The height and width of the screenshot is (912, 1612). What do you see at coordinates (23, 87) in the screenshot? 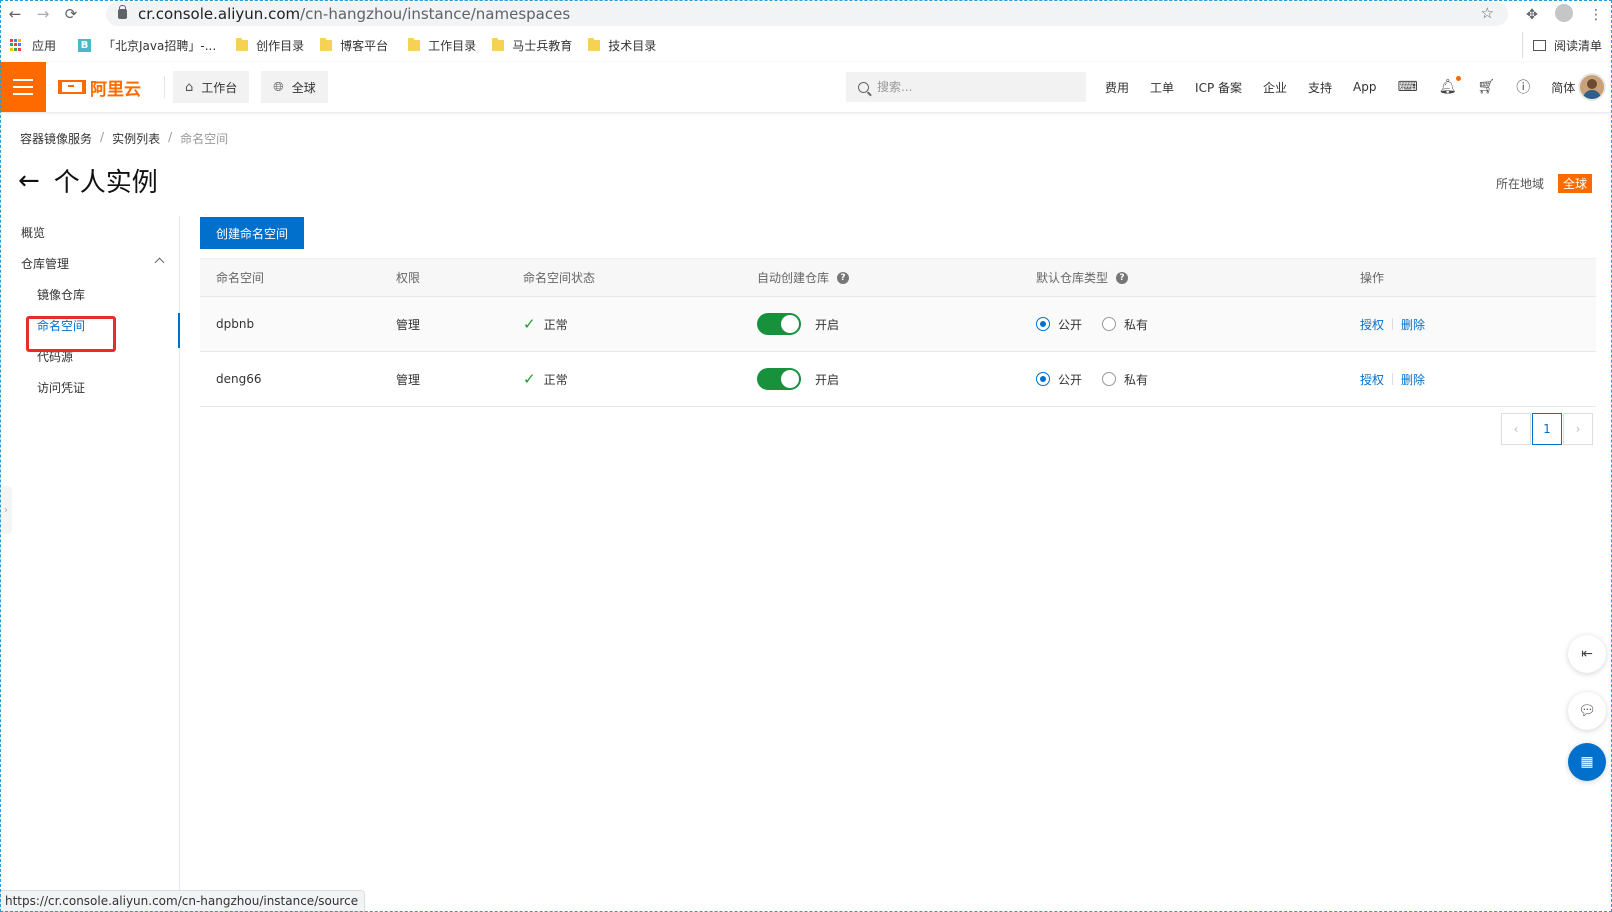
I see `hamburger-menu-icon` at bounding box center [23, 87].